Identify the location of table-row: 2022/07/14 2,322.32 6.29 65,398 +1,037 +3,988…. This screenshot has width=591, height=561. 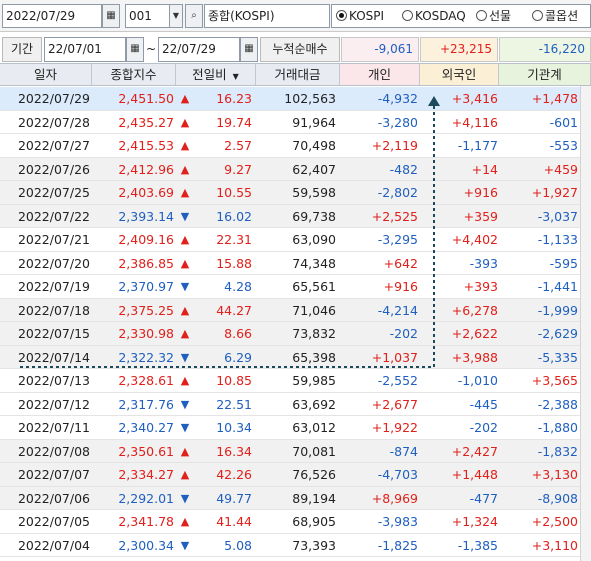
(295, 357).